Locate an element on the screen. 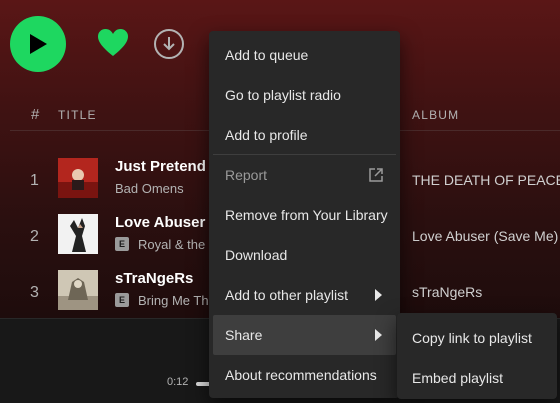  play-button is located at coordinates (38, 44).